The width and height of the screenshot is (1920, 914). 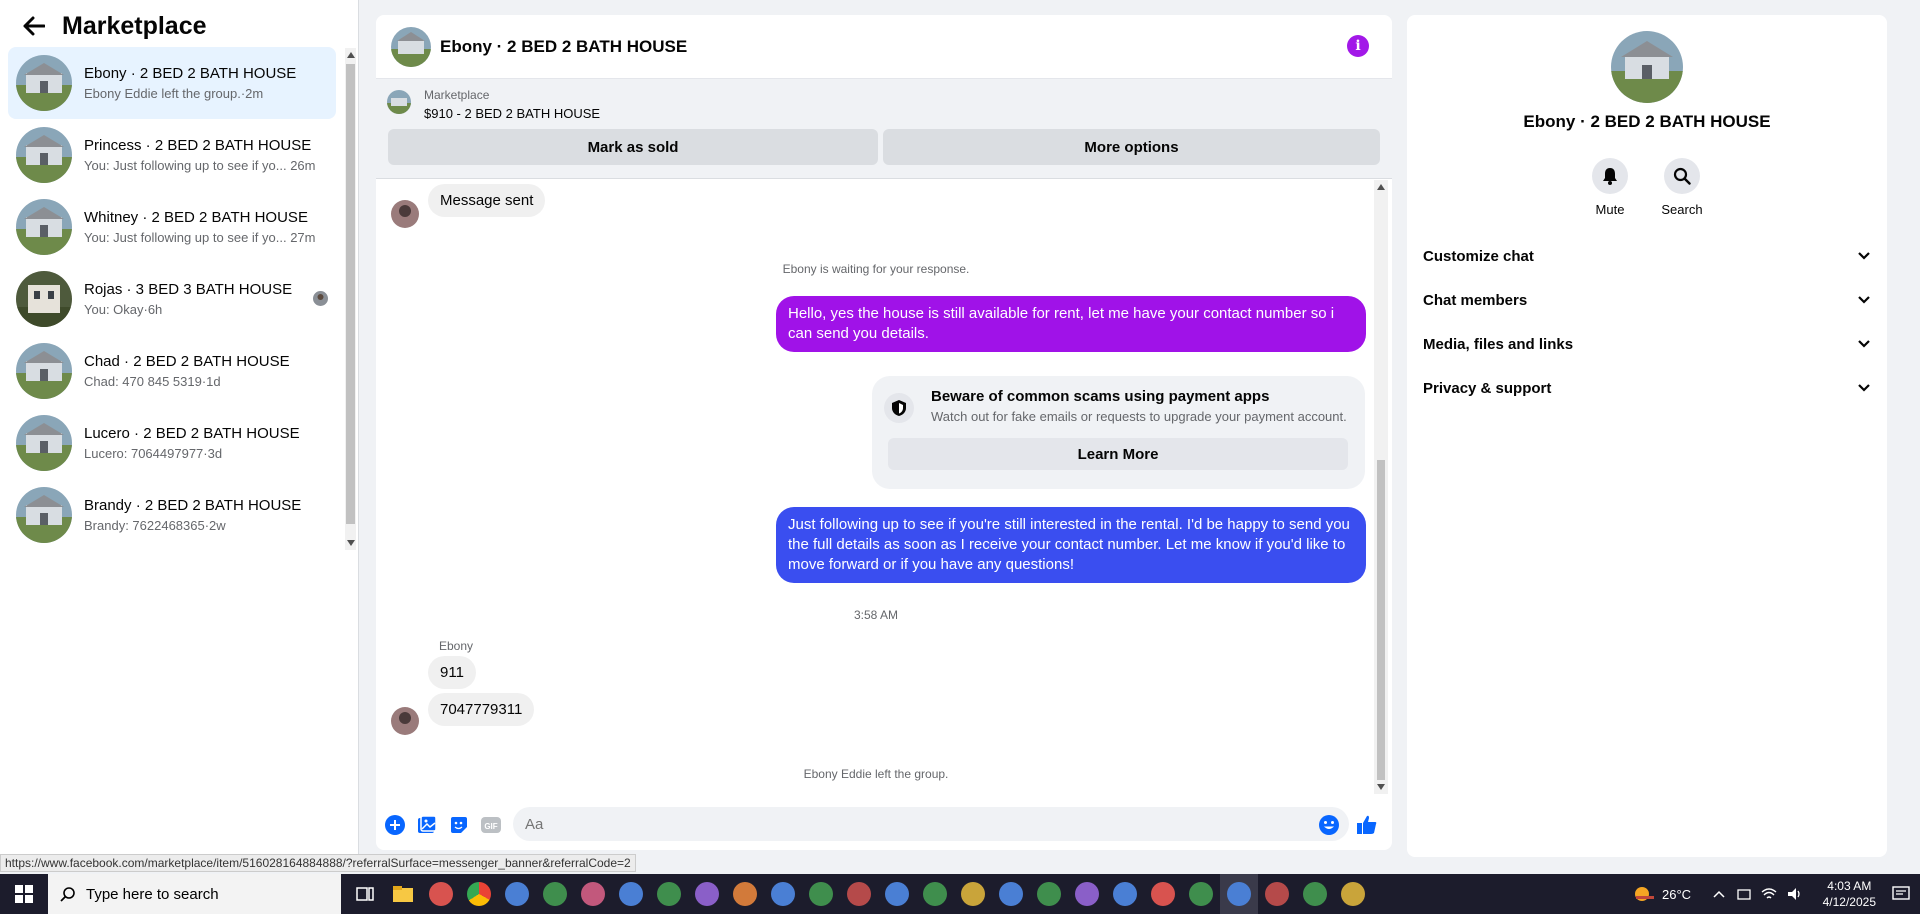 What do you see at coordinates (365, 894) in the screenshot?
I see `task-view-icon` at bounding box center [365, 894].